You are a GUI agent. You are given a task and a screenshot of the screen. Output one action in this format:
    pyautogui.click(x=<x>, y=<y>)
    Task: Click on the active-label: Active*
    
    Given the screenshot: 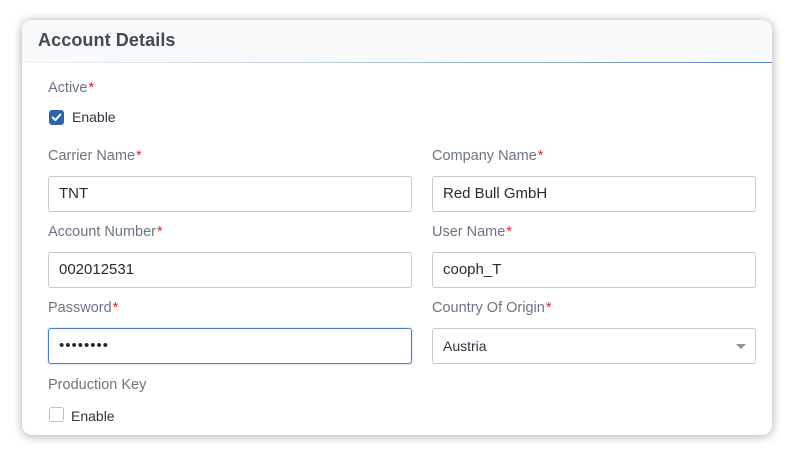 What is the action you would take?
    pyautogui.click(x=71, y=88)
    